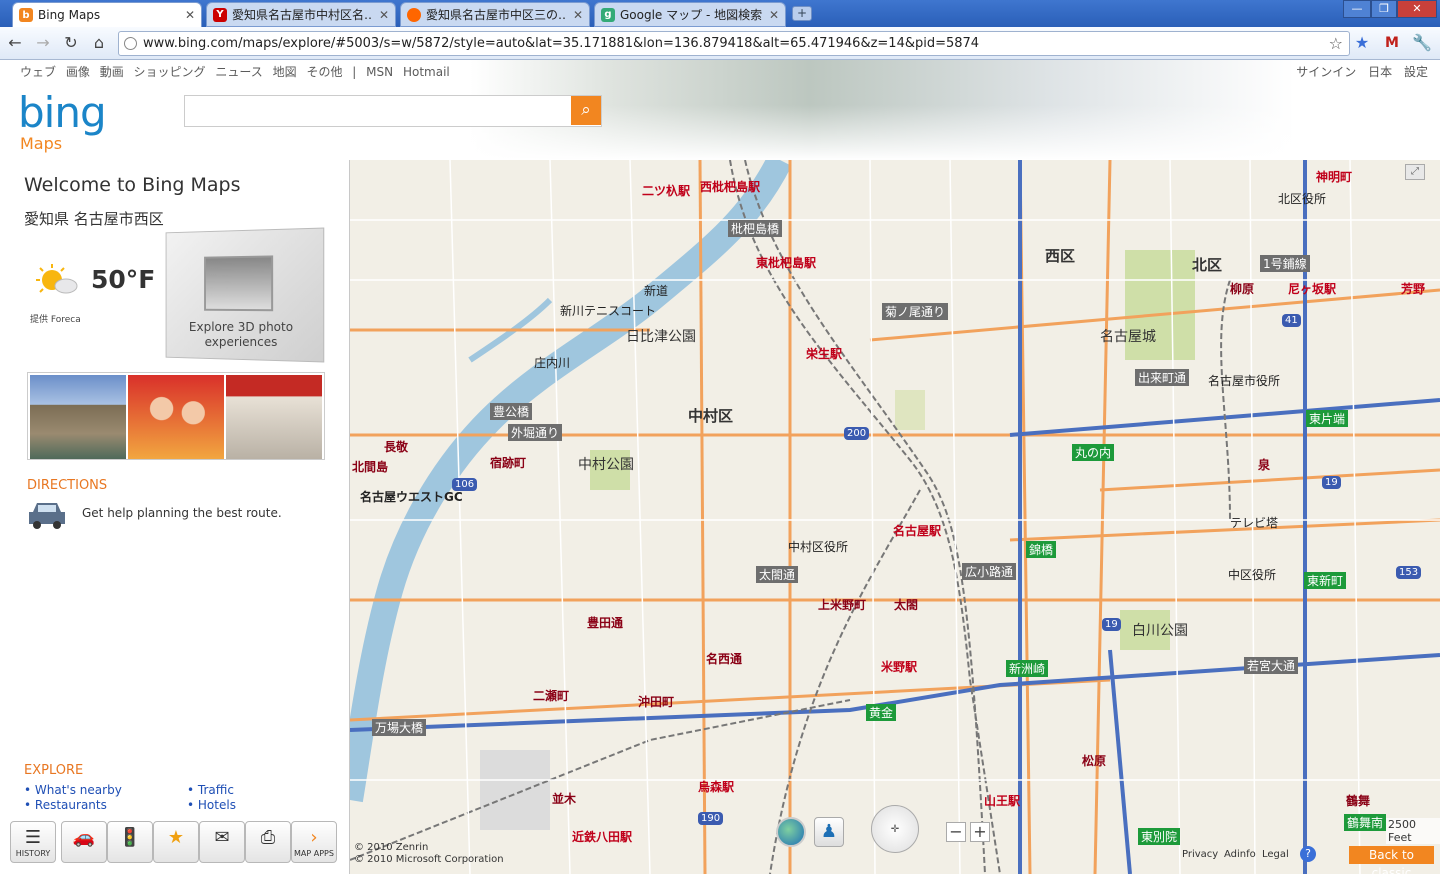  I want to click on map-label: 近鉄八田駅, so click(602, 837).